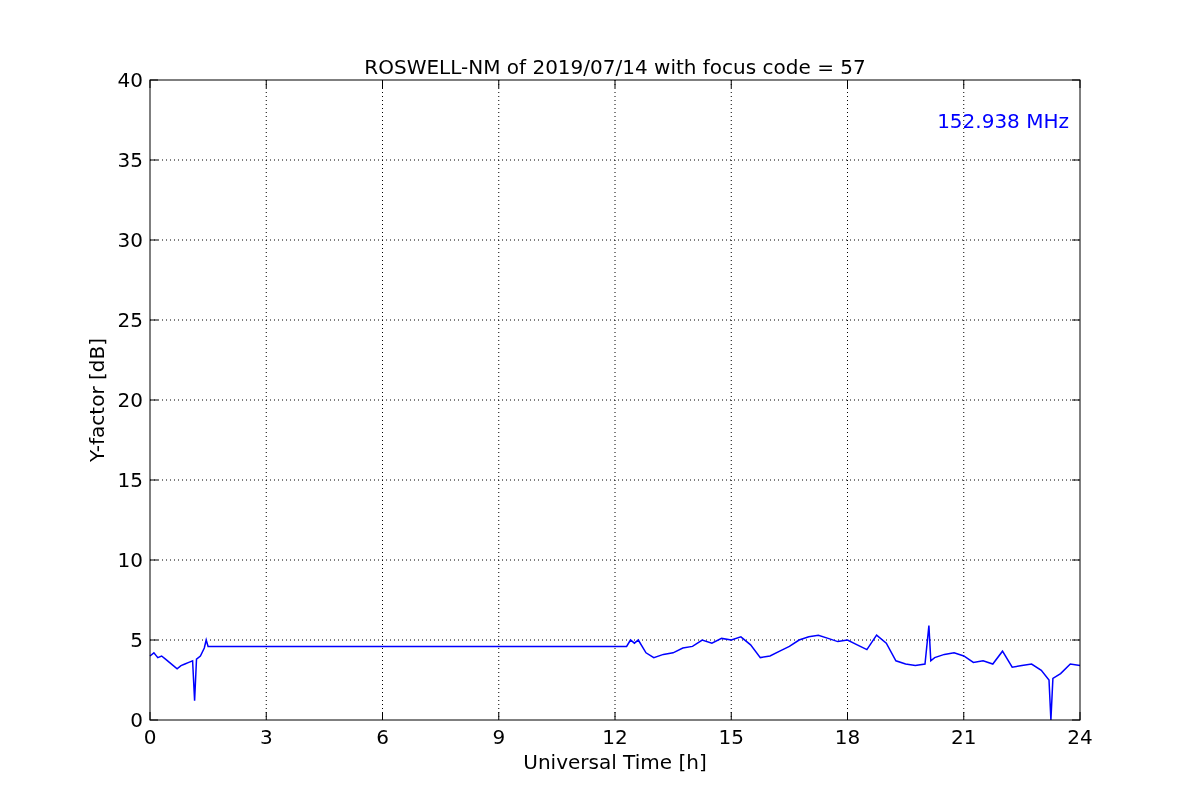 The height and width of the screenshot is (800, 1200). I want to click on y-tick-label: 40, so click(130, 80).